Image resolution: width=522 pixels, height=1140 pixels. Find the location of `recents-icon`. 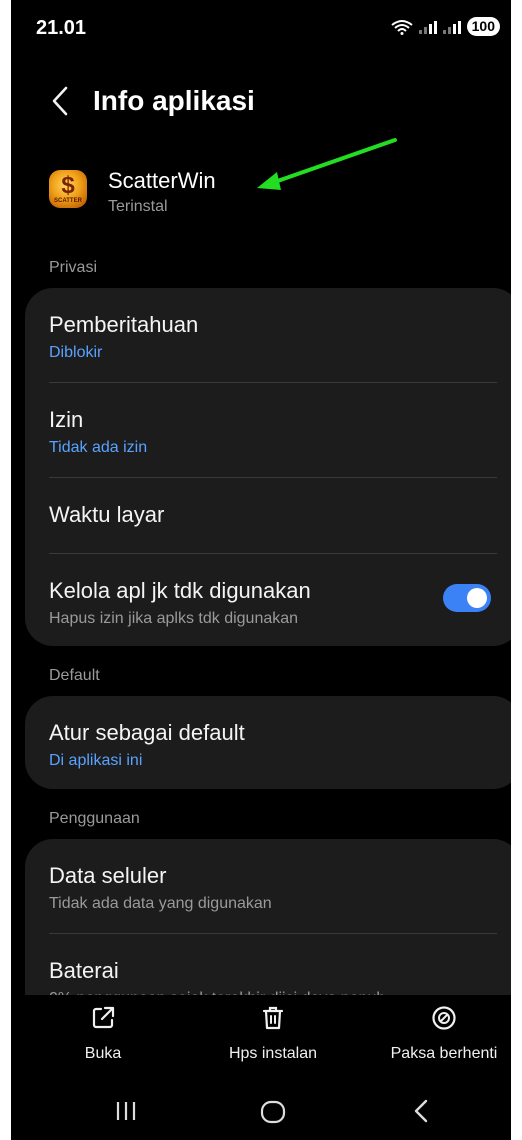

recents-icon is located at coordinates (126, 1111).